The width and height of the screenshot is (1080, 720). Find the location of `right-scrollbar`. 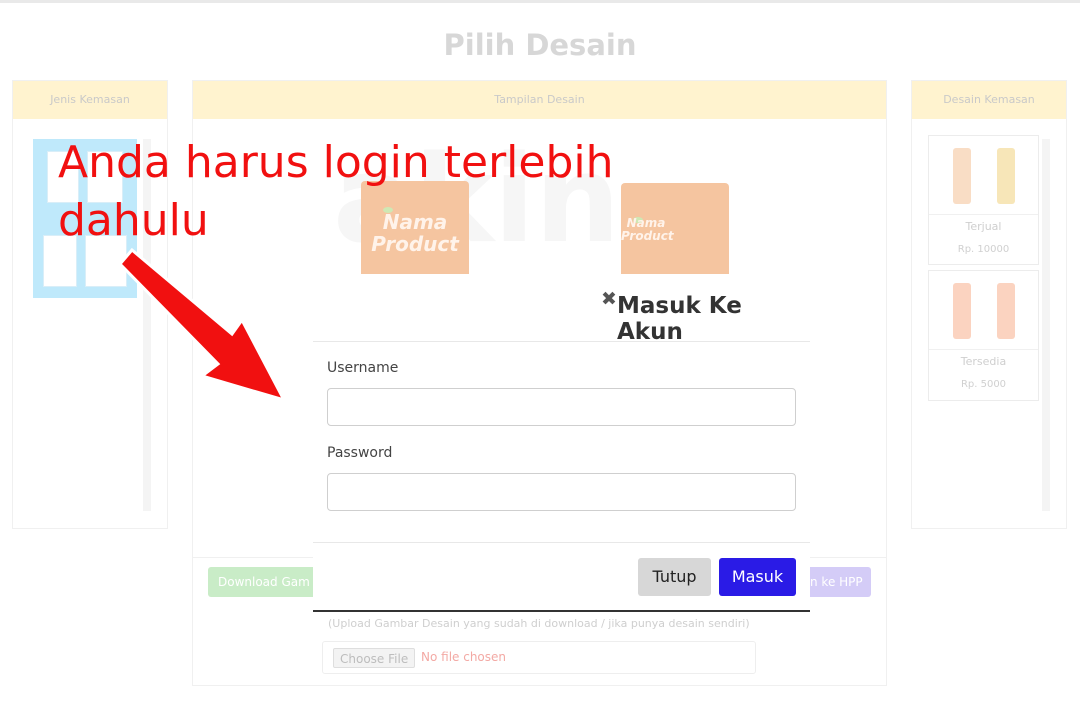

right-scrollbar is located at coordinates (1046, 325).